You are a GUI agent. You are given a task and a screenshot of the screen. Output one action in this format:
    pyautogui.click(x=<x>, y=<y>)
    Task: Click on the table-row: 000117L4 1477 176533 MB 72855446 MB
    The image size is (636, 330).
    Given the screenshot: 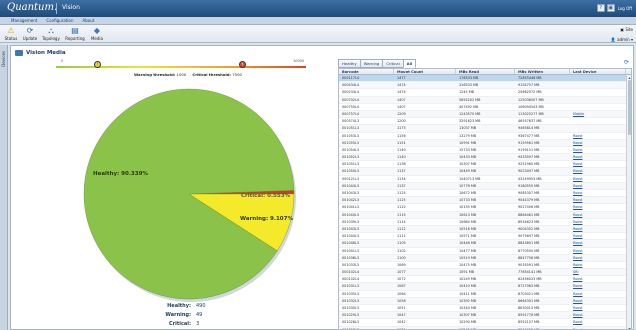 What is the action you would take?
    pyautogui.click(x=485, y=79)
    